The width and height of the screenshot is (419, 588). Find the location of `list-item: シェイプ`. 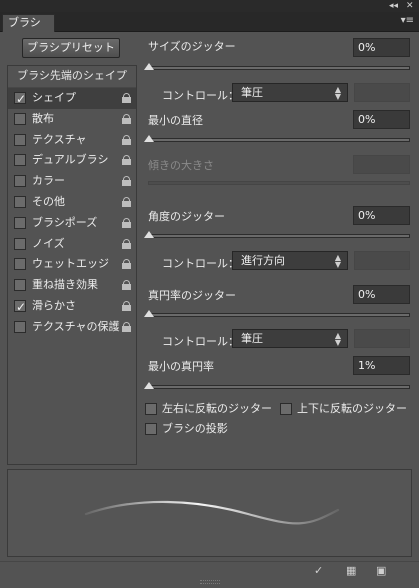

list-item: シェイプ is located at coordinates (72, 99).